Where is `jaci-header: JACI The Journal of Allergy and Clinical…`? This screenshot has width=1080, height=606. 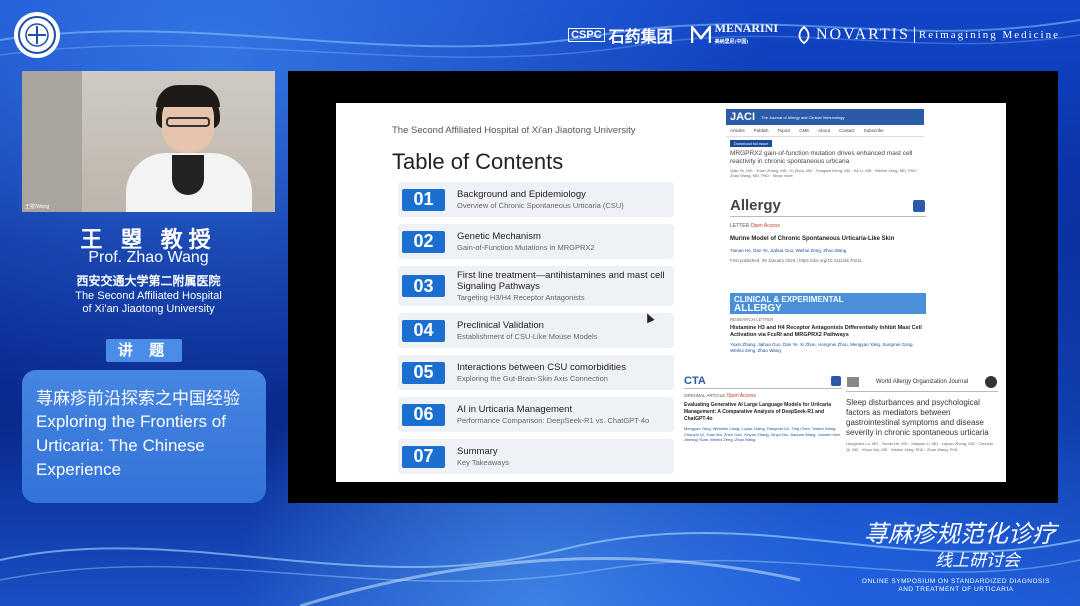 jaci-header: JACI The Journal of Allergy and Clinical… is located at coordinates (825, 117).